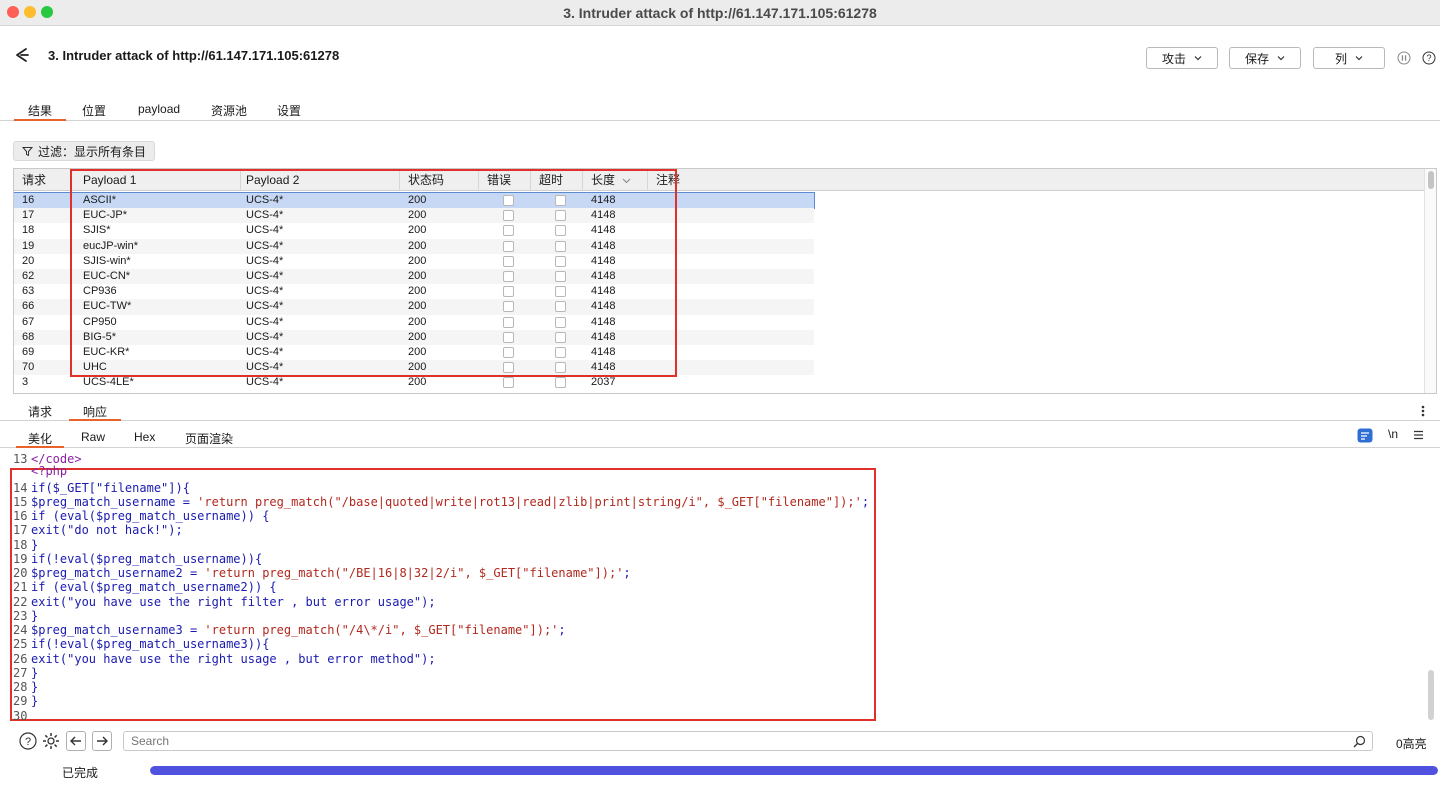  Describe the element at coordinates (28, 215) in the screenshot. I see `cell-request: 17` at that location.